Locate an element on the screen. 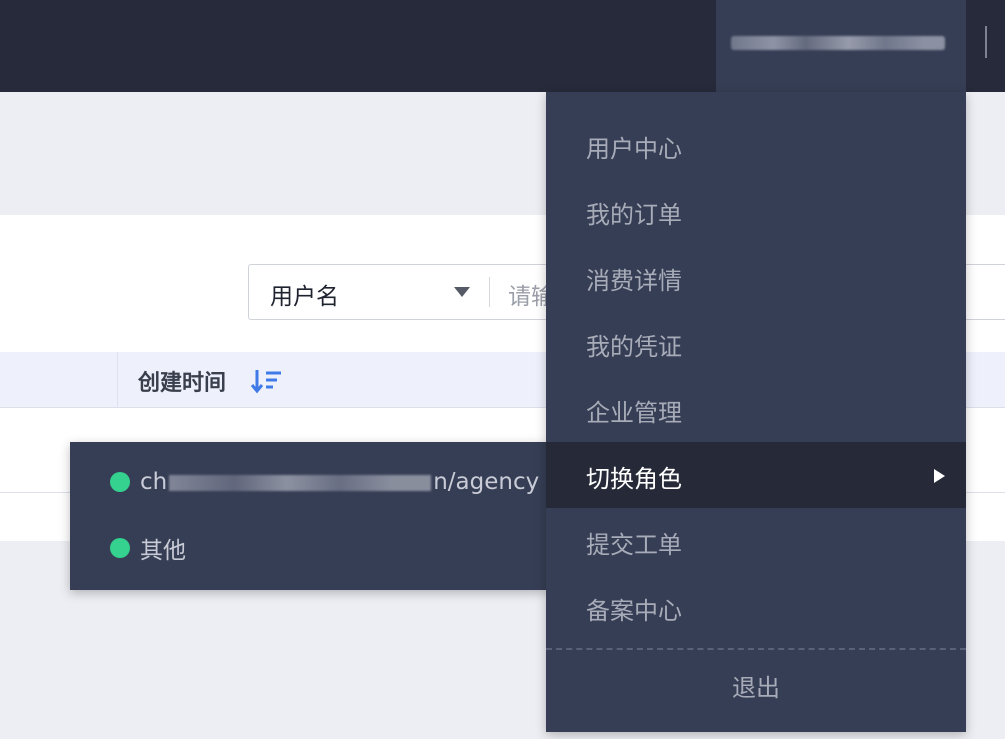 The width and height of the screenshot is (1005, 739). menu-divider is located at coordinates (756, 649).